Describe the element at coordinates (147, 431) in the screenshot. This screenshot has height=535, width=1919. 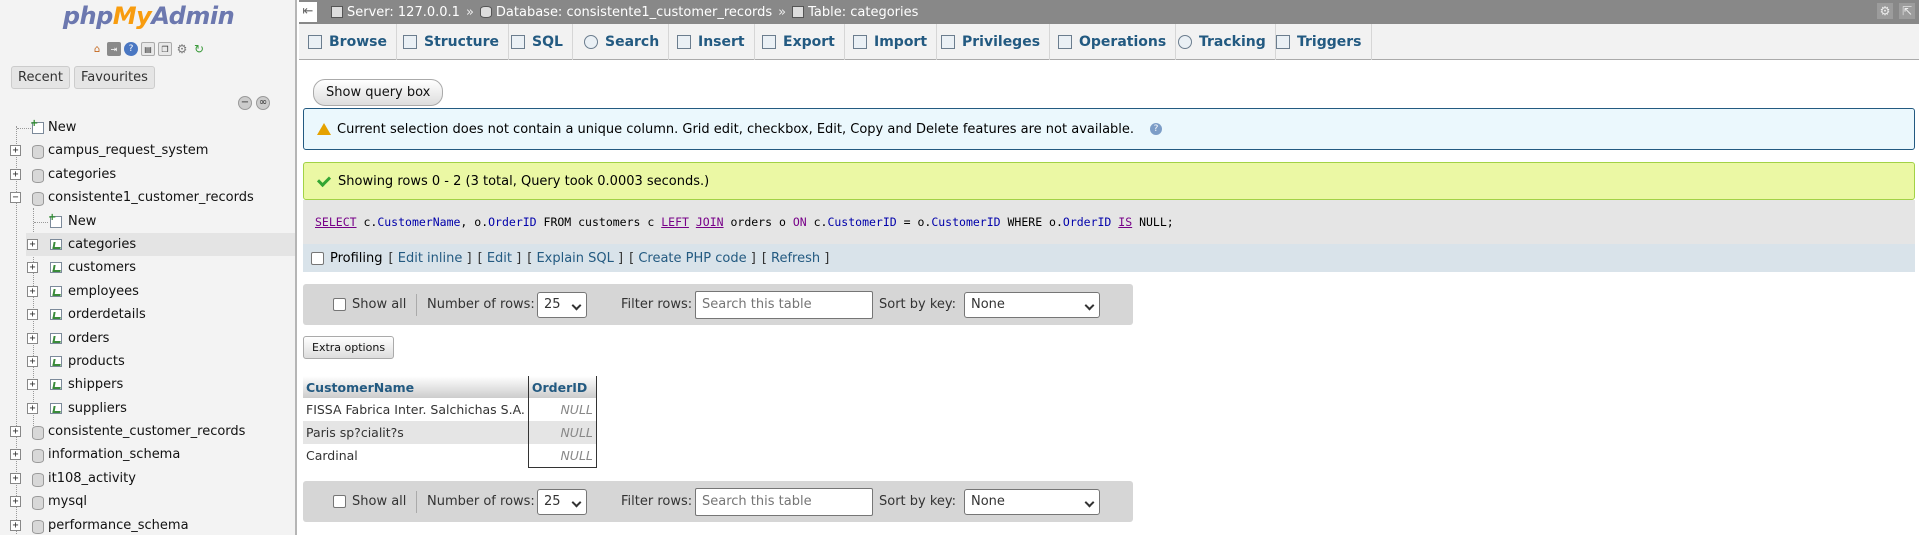
I see `tree-item-db: + consistente_customer_records` at that location.